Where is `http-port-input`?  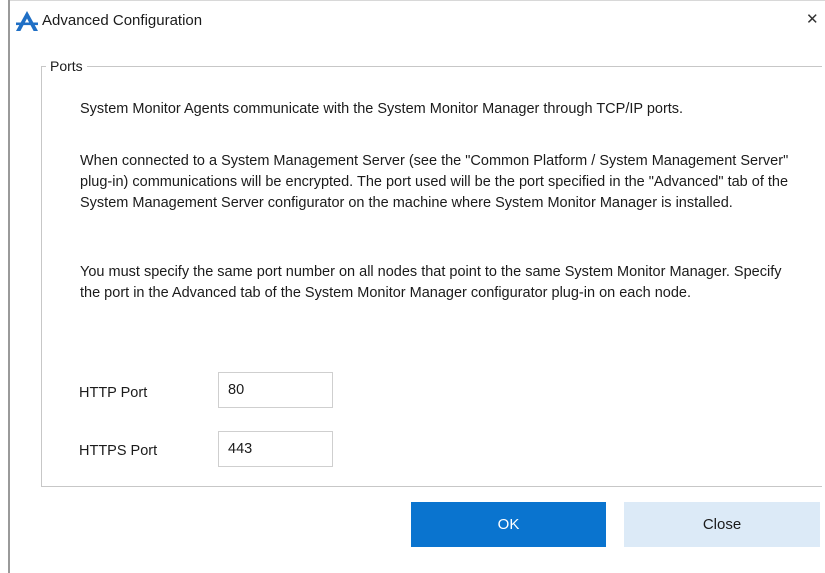 http-port-input is located at coordinates (275, 390).